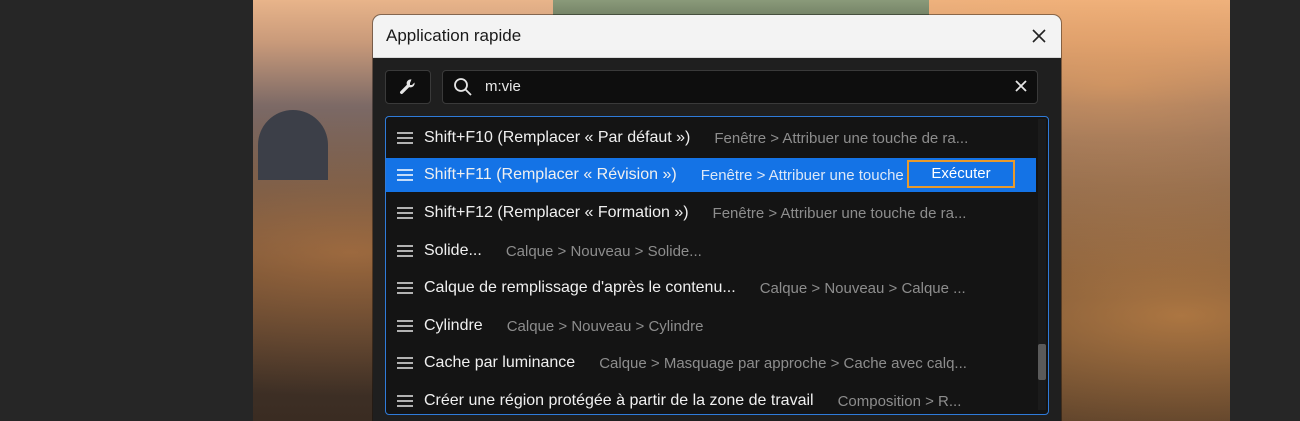 This screenshot has height=421, width=1300. Describe the element at coordinates (1021, 86) in the screenshot. I see `clear-icon` at that location.